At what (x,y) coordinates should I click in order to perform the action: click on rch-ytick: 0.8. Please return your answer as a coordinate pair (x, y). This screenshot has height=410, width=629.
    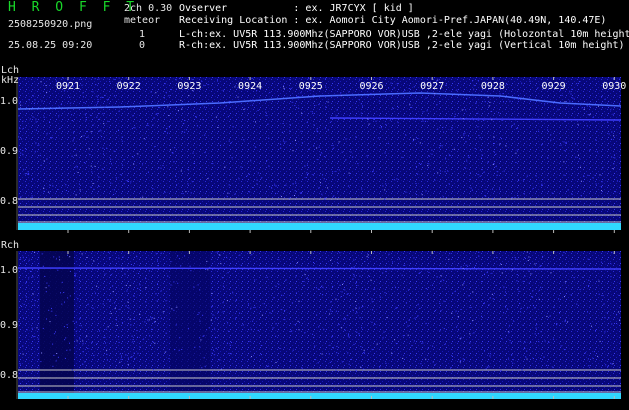
    Looking at the image, I should click on (9, 375).